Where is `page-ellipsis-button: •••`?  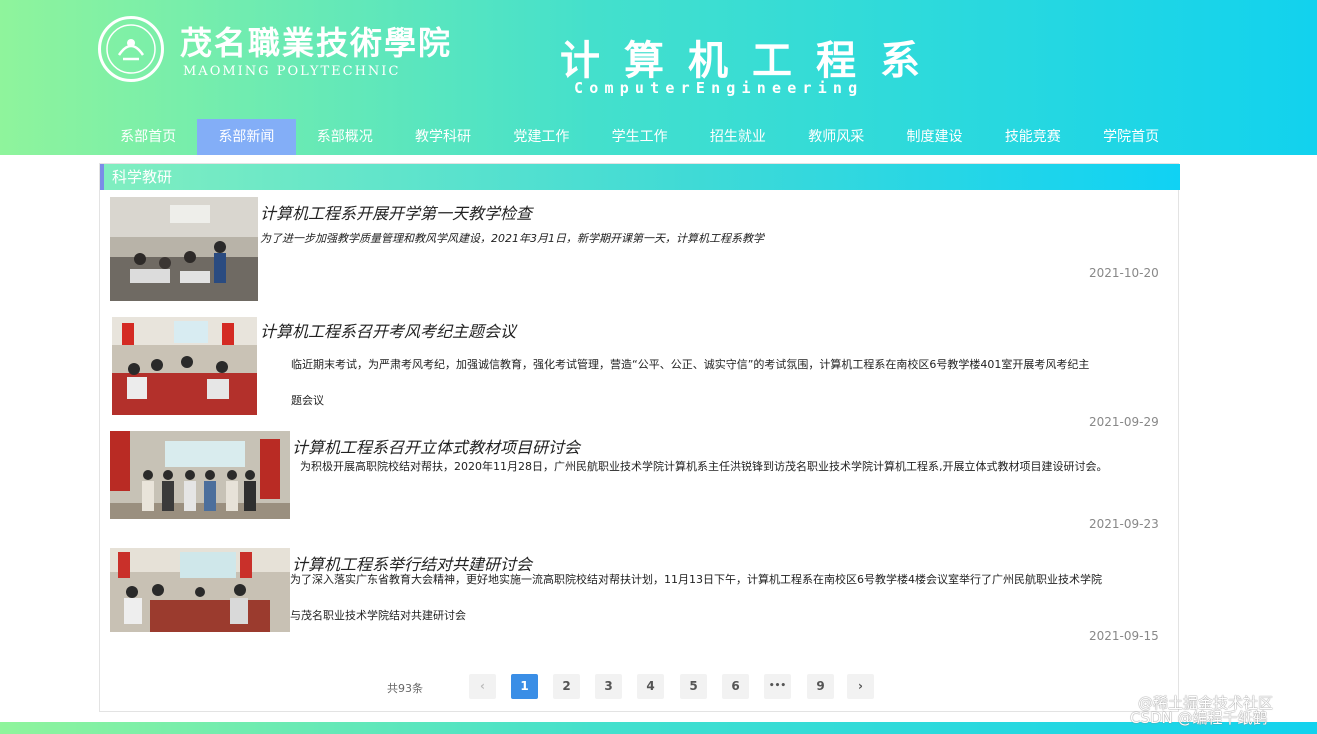 page-ellipsis-button: ••• is located at coordinates (777, 686).